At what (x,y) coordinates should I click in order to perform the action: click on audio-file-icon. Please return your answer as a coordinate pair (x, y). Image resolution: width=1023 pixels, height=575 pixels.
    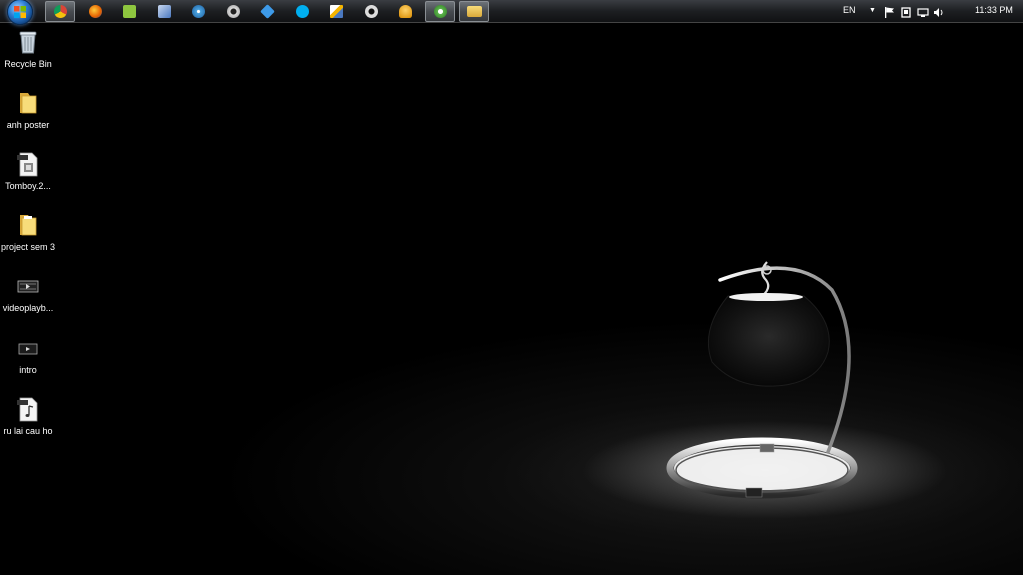
    Looking at the image, I should click on (28, 409).